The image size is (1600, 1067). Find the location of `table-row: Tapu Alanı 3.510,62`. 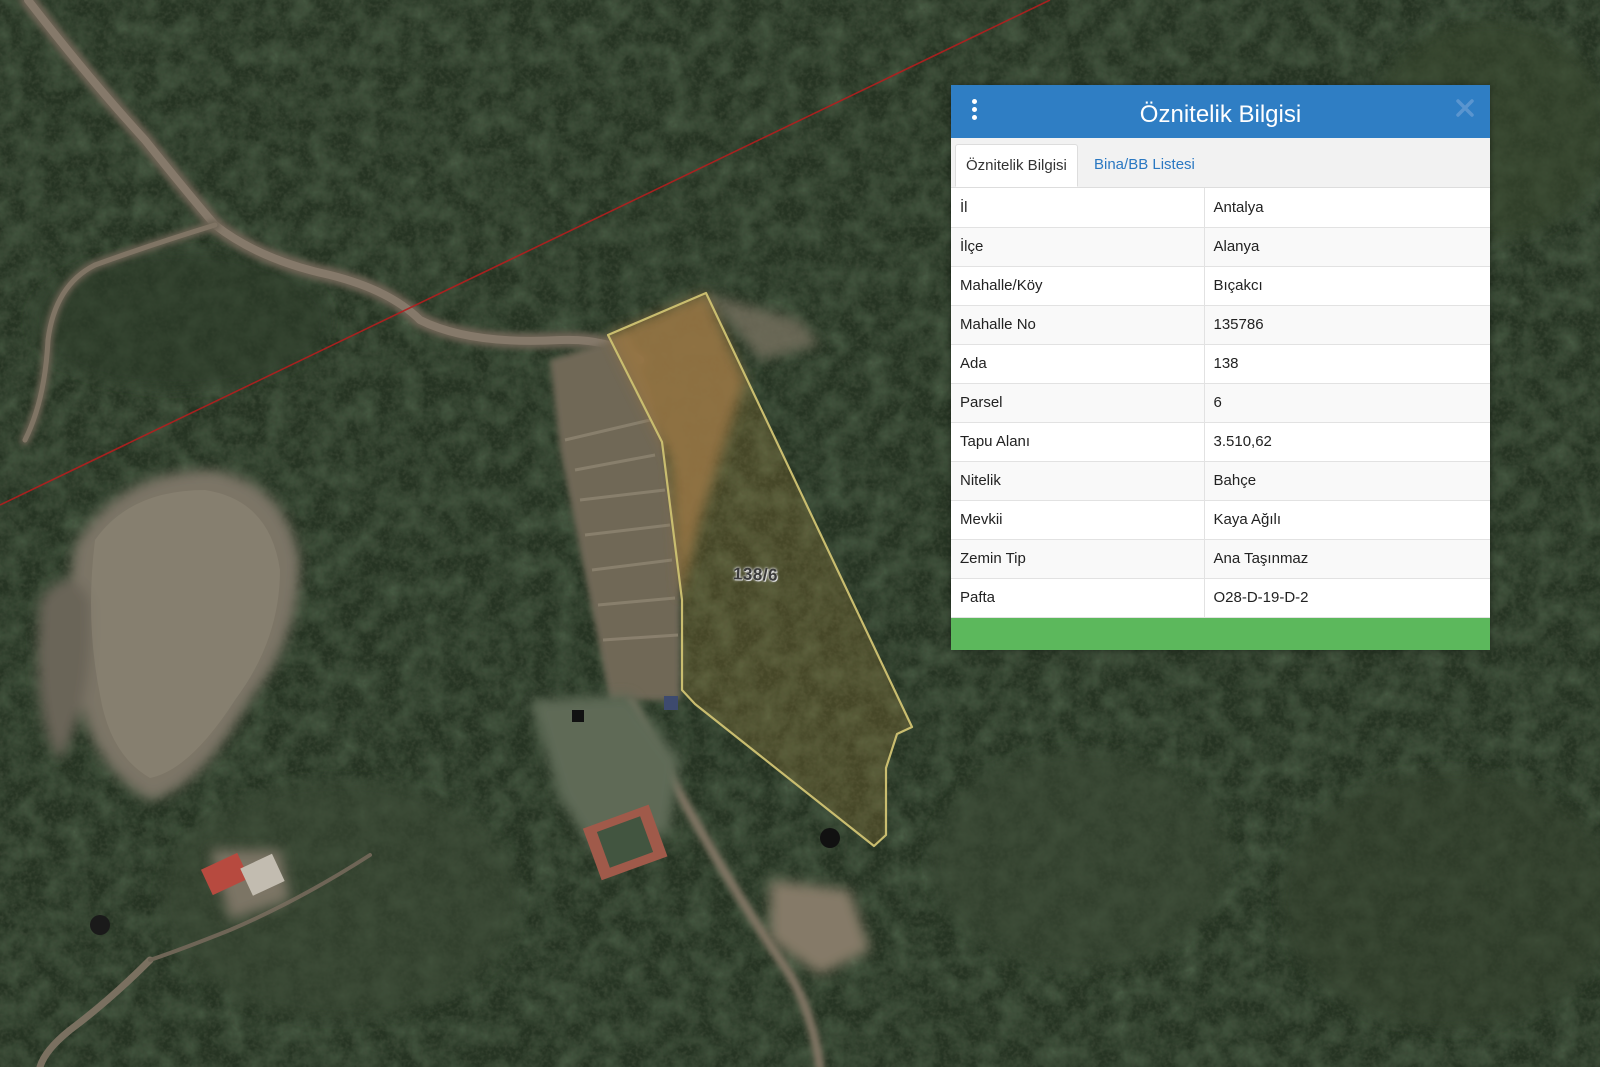

table-row: Tapu Alanı 3.510,62 is located at coordinates (1220, 442).